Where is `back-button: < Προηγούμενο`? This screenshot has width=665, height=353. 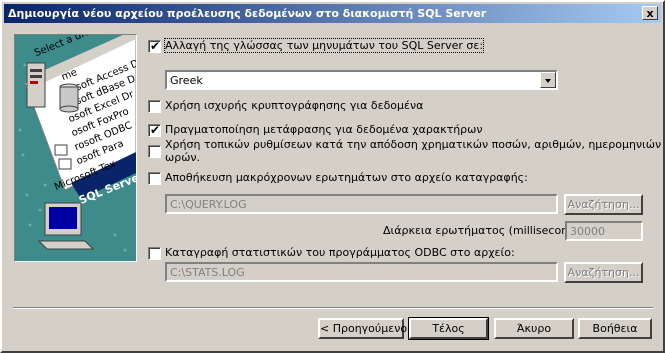
back-button: < Προηγούμενο is located at coordinates (362, 328).